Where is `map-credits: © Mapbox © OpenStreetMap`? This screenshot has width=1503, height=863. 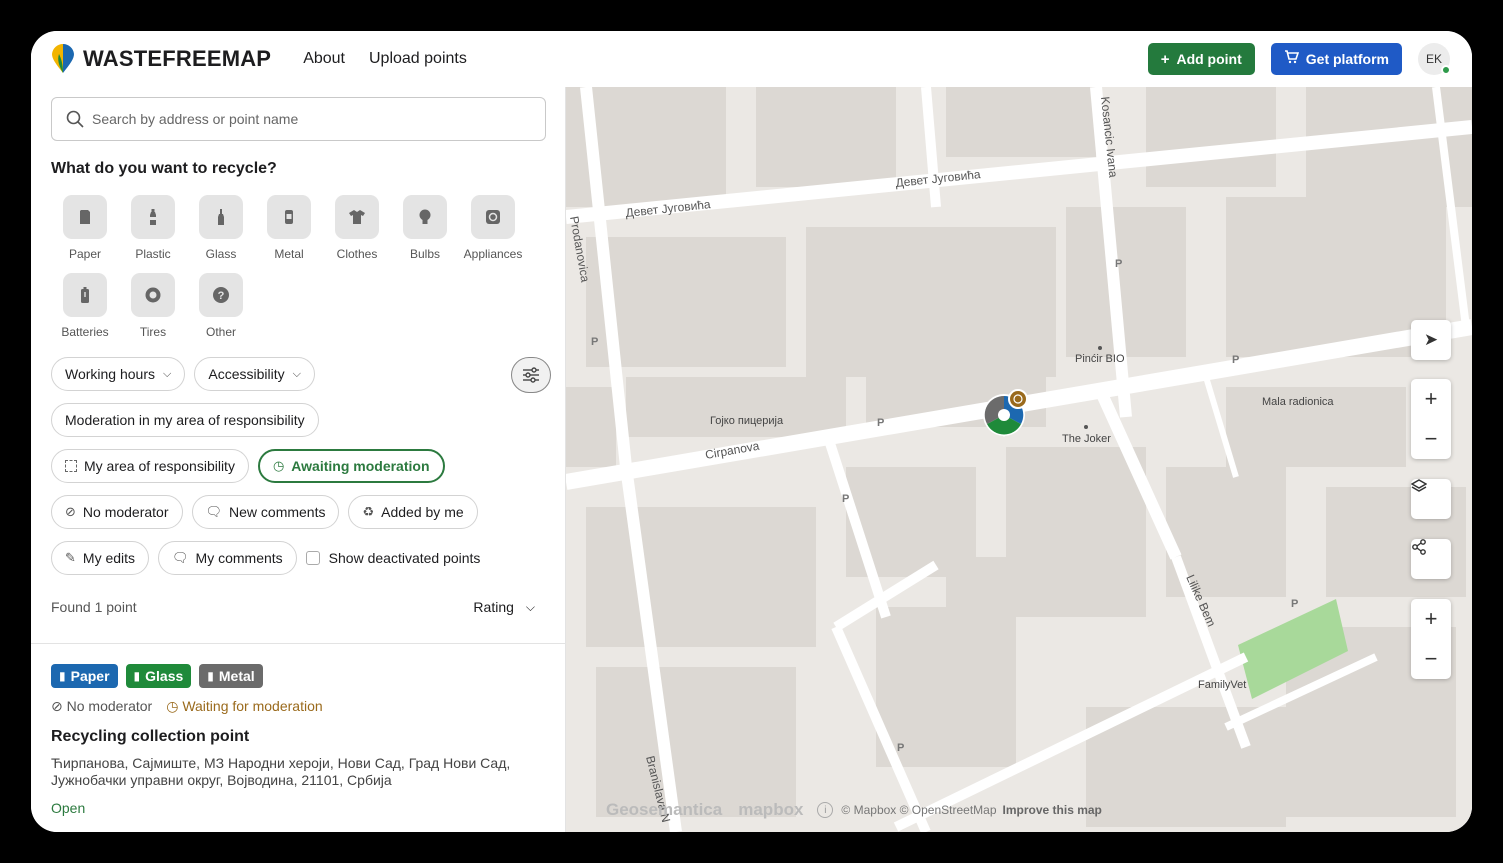 map-credits: © Mapbox © OpenStreetMap is located at coordinates (918, 810).